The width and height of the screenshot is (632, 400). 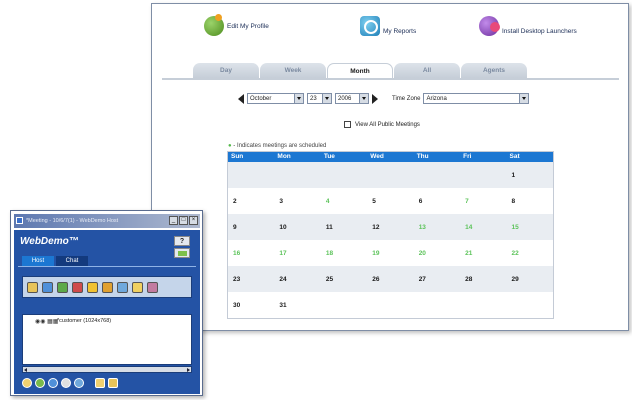 What do you see at coordinates (467, 156) in the screenshot?
I see `weekday-label: Fri` at bounding box center [467, 156].